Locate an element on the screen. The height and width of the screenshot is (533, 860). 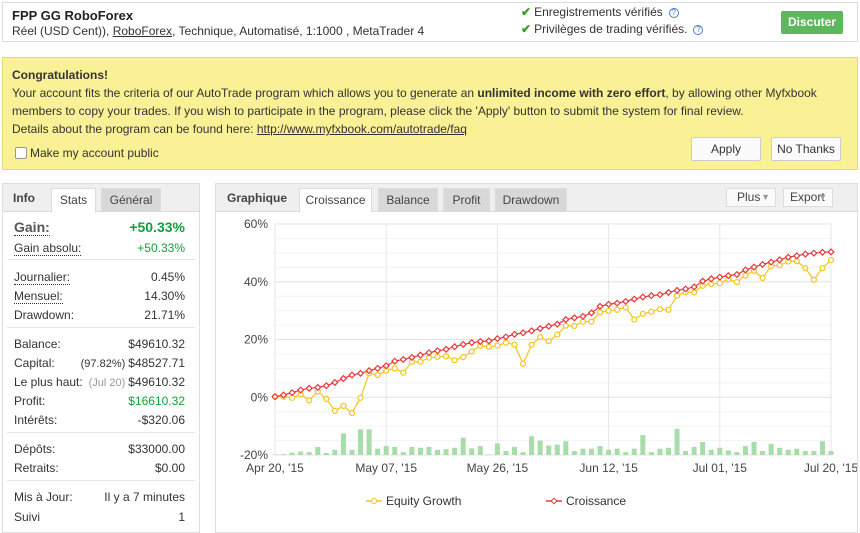
checkbox is located at coordinates (21, 153).